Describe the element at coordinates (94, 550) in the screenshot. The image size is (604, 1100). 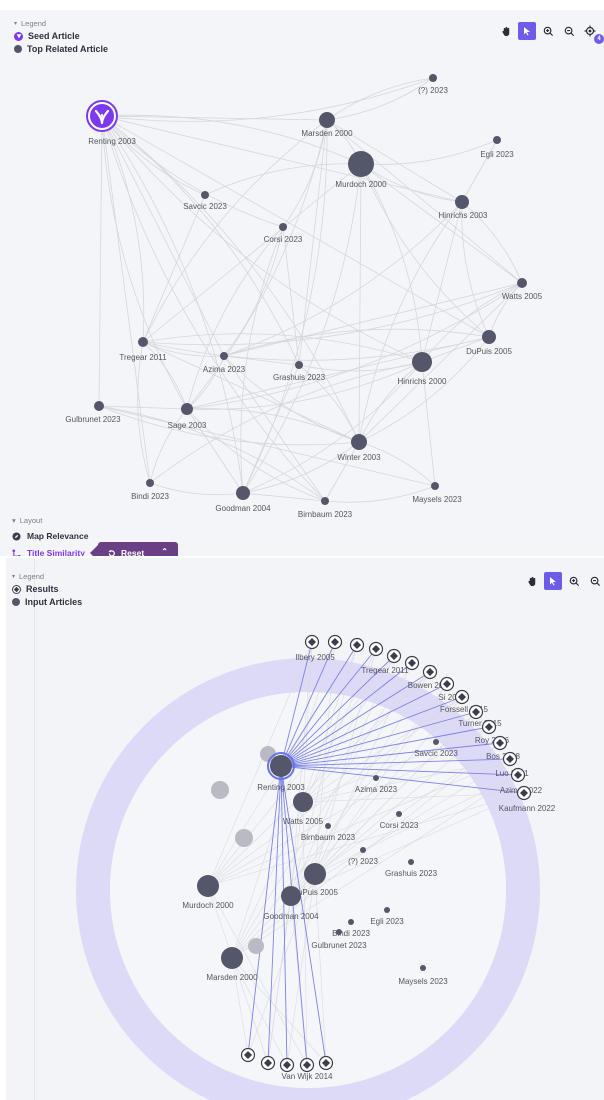
I see `reset-pointer-arrow` at that location.